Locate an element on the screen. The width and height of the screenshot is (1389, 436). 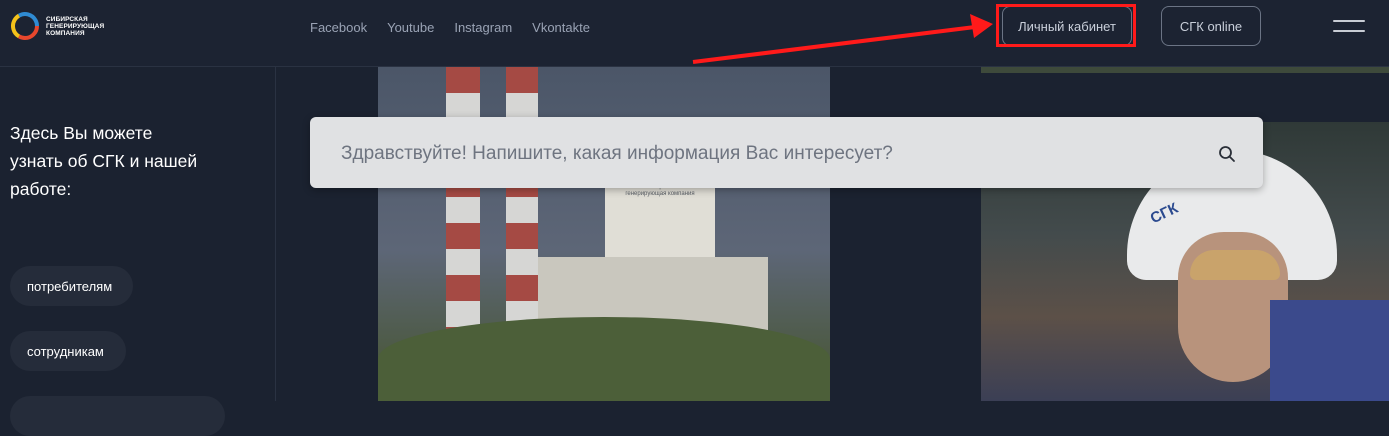
arrow-annotation is located at coordinates (842, 39).